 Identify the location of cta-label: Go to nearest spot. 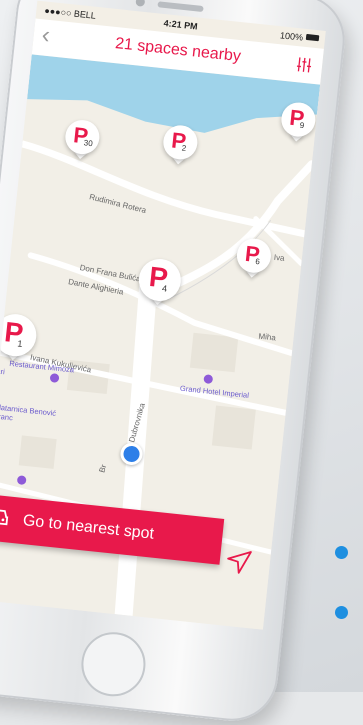
(88, 528).